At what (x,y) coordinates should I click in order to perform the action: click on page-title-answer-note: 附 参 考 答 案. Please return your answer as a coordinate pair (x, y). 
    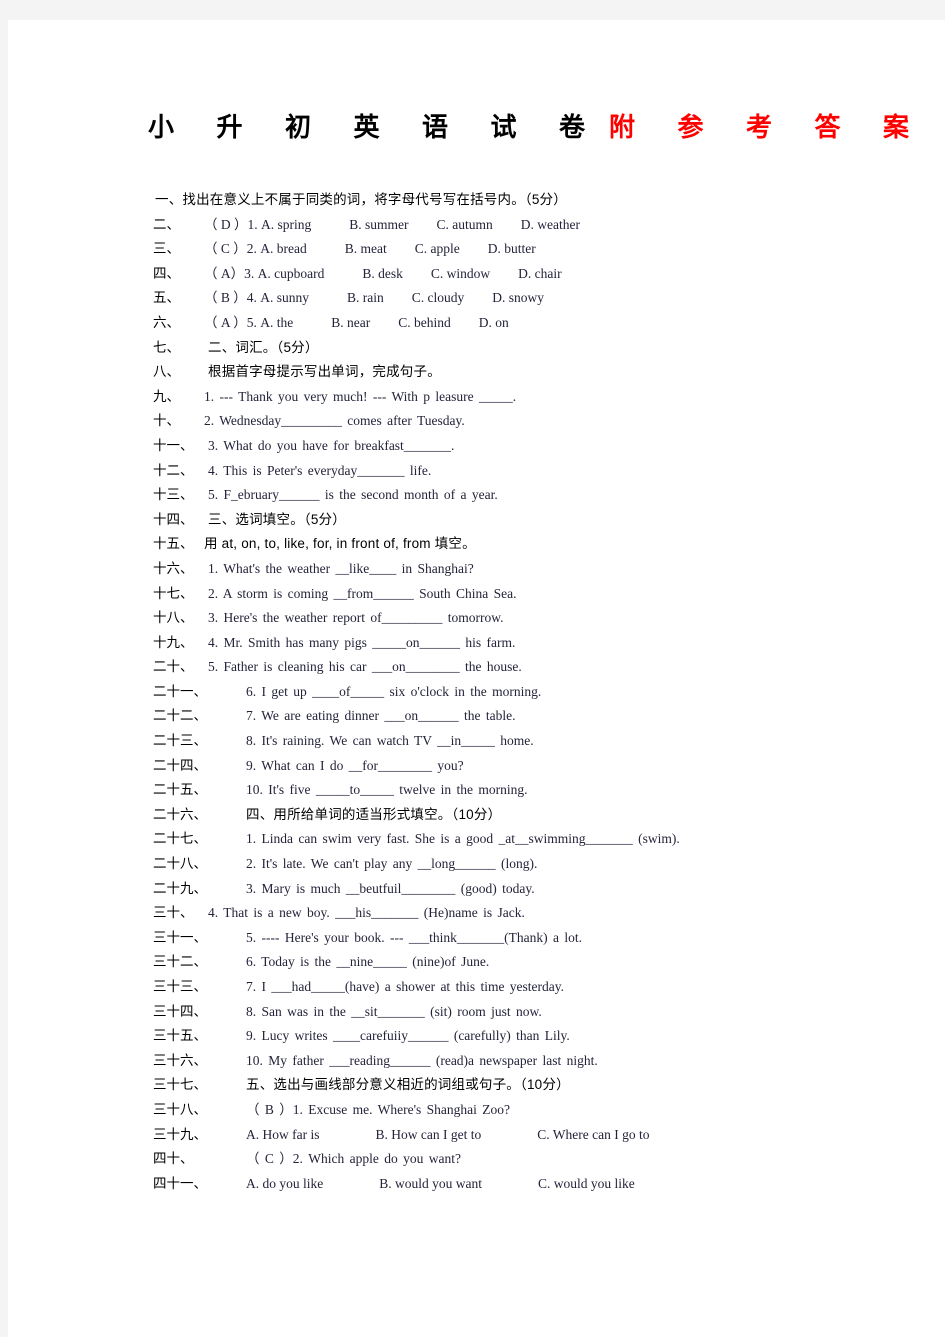
    Looking at the image, I should click on (768, 127).